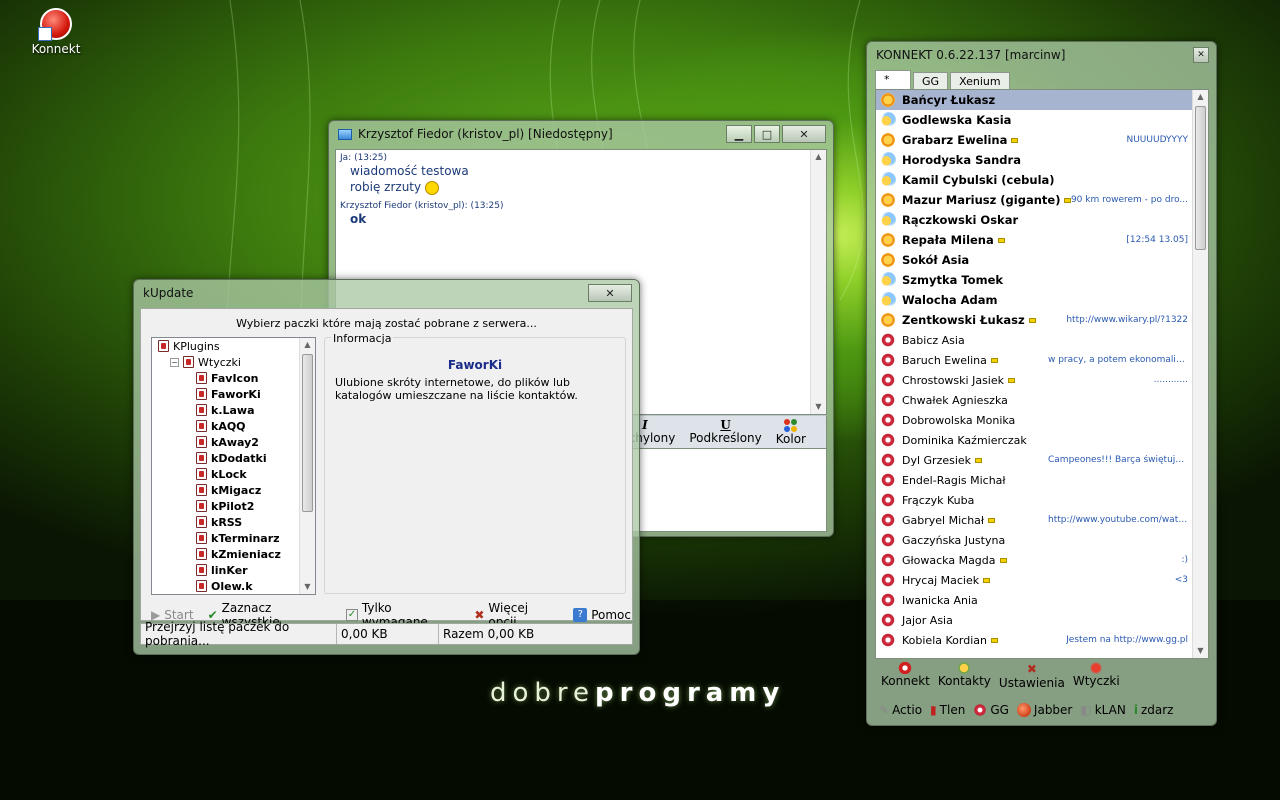  Describe the element at coordinates (818, 282) in the screenshot. I see `history-scrollbar: ▲ ▼` at that location.